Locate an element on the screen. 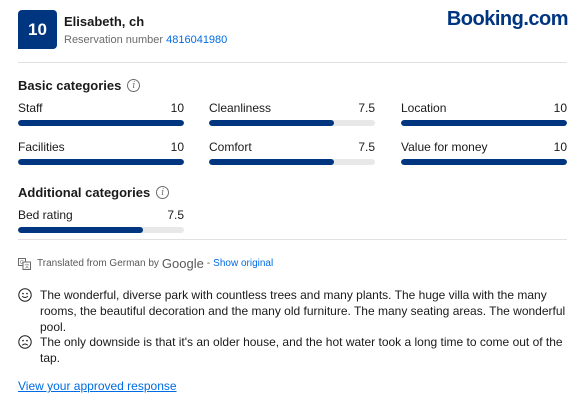 This screenshot has width=585, height=404. category-location: Location 10 is located at coordinates (484, 114).